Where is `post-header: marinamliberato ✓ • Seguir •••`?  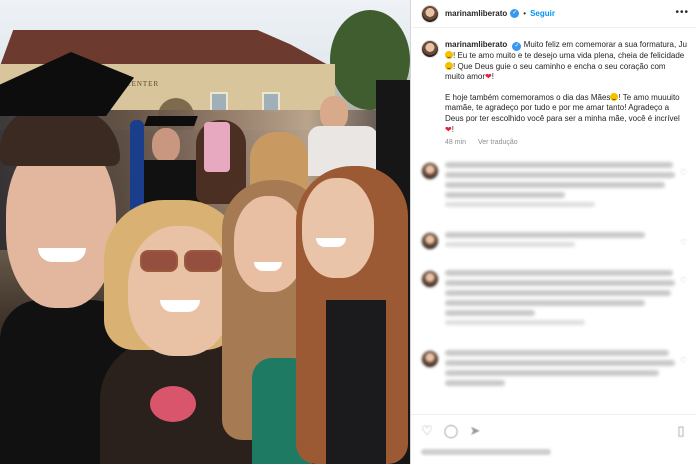 post-header: marinamliberato ✓ • Seguir ••• is located at coordinates (553, 14).